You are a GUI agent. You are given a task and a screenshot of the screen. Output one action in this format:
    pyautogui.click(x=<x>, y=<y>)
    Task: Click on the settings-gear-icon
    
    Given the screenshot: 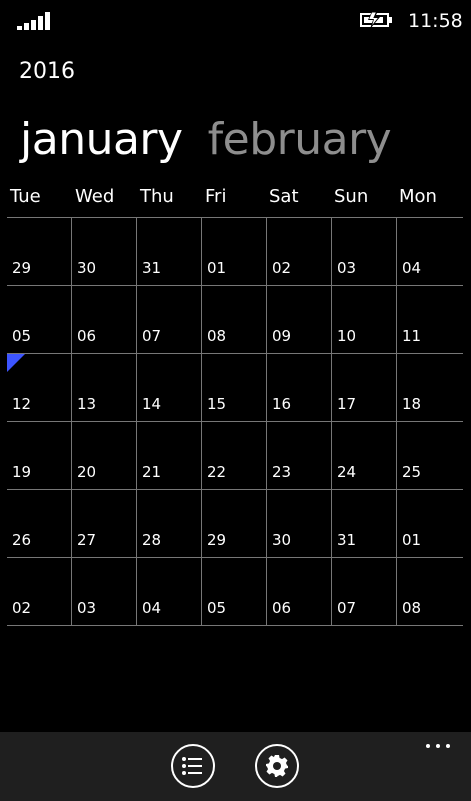 What is the action you would take?
    pyautogui.click(x=277, y=766)
    